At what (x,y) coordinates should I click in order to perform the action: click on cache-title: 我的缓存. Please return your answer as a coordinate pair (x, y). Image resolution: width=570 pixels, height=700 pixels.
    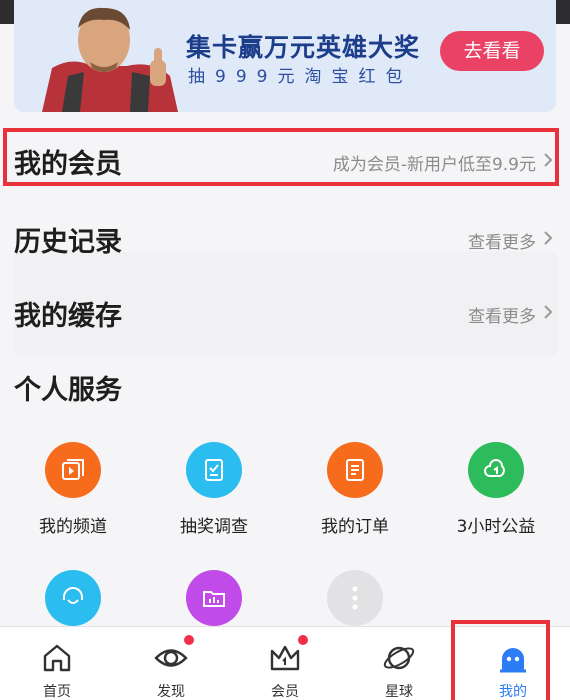
    Looking at the image, I should click on (68, 316).